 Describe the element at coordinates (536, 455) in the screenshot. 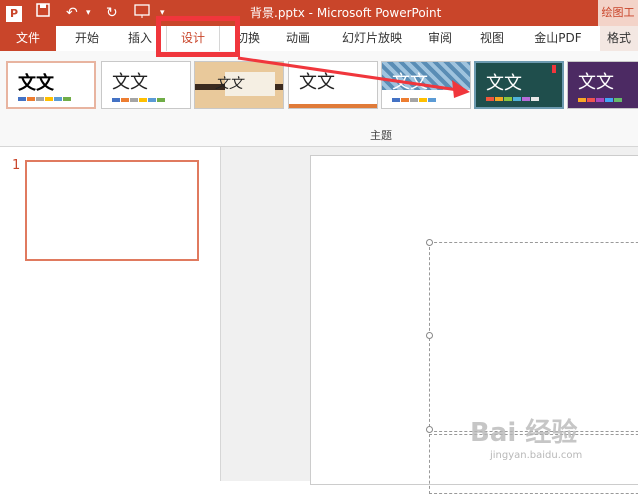

I see `watermark-url: jingyan.baidu.com` at that location.